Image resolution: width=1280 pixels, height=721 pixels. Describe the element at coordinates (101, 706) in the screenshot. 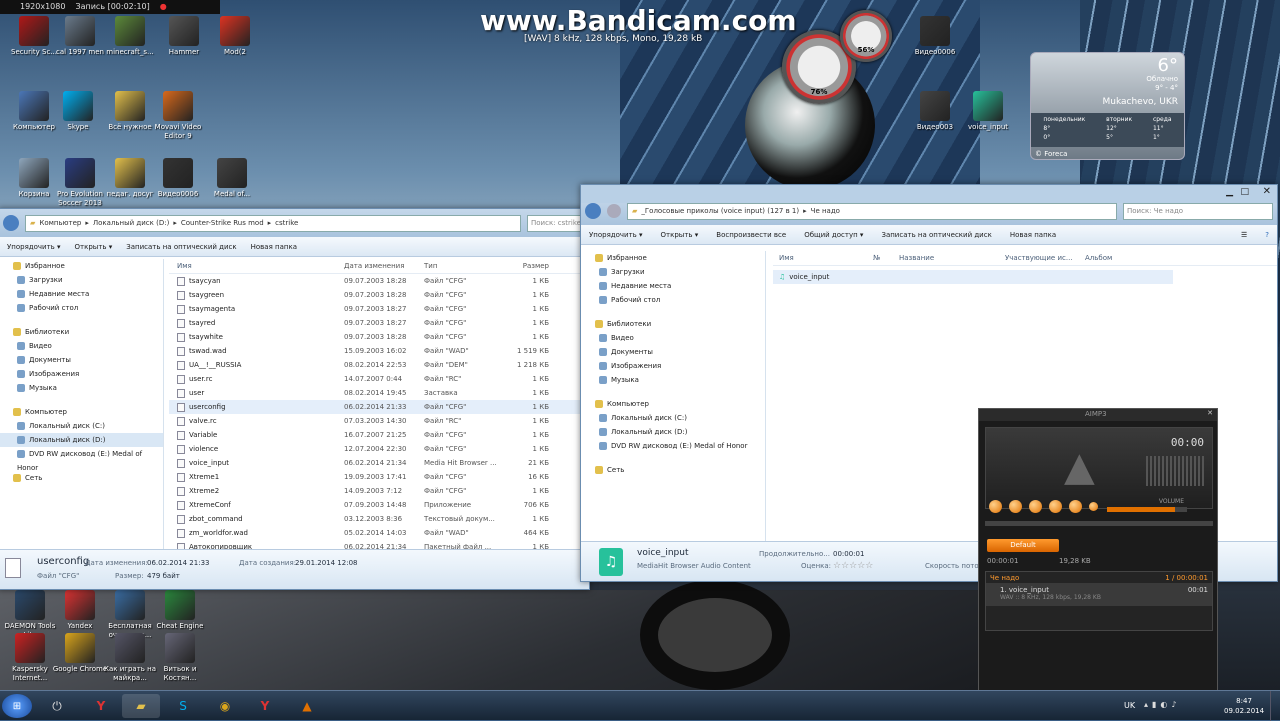

I see `taskbar-item: Y` at that location.